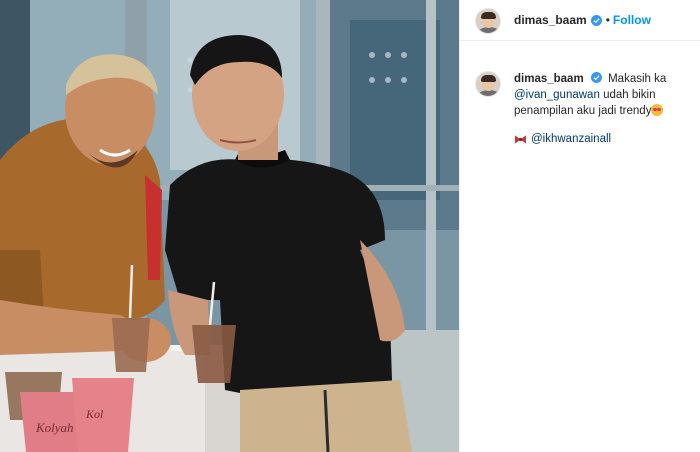  I want to click on post-header: dimas_baam • Follow, so click(580, 20).